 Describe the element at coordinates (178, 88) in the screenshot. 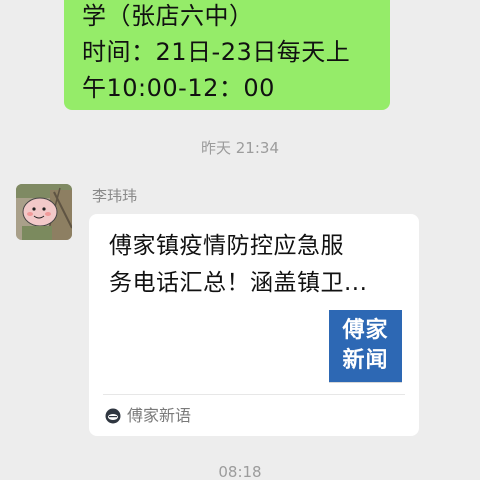

I see `message-line: 午10:00-12：00` at that location.